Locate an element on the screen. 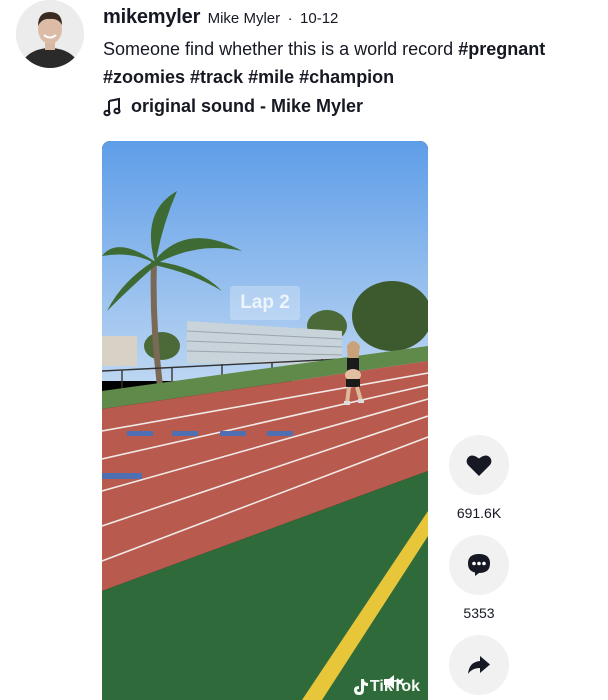 This screenshot has width=608, height=700. comment-button is located at coordinates (479, 565).